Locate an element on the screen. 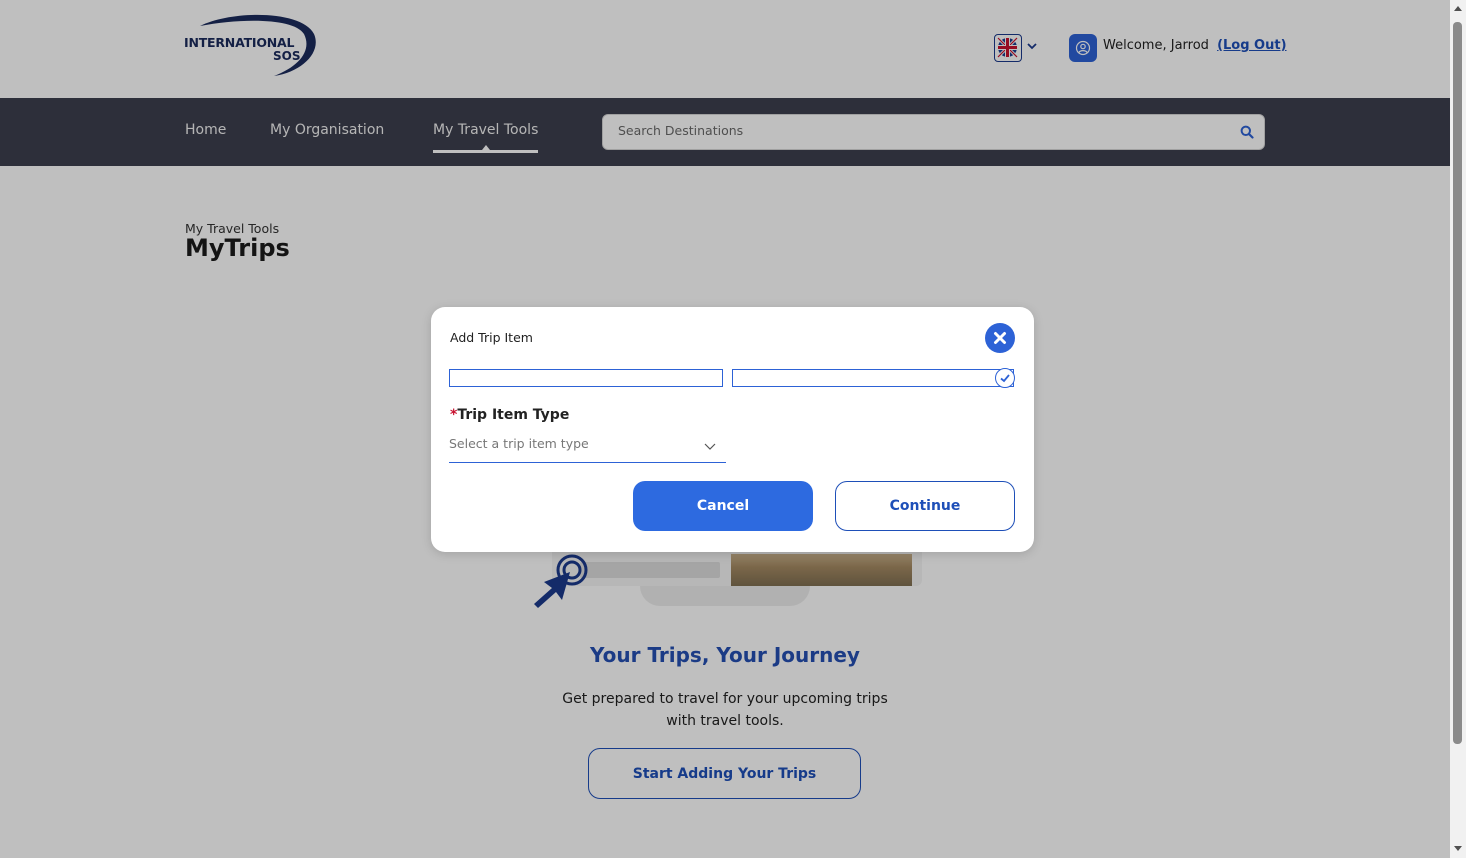 The image size is (1466, 858). trip-item-type-select: Select a trip item type is located at coordinates (587, 448).